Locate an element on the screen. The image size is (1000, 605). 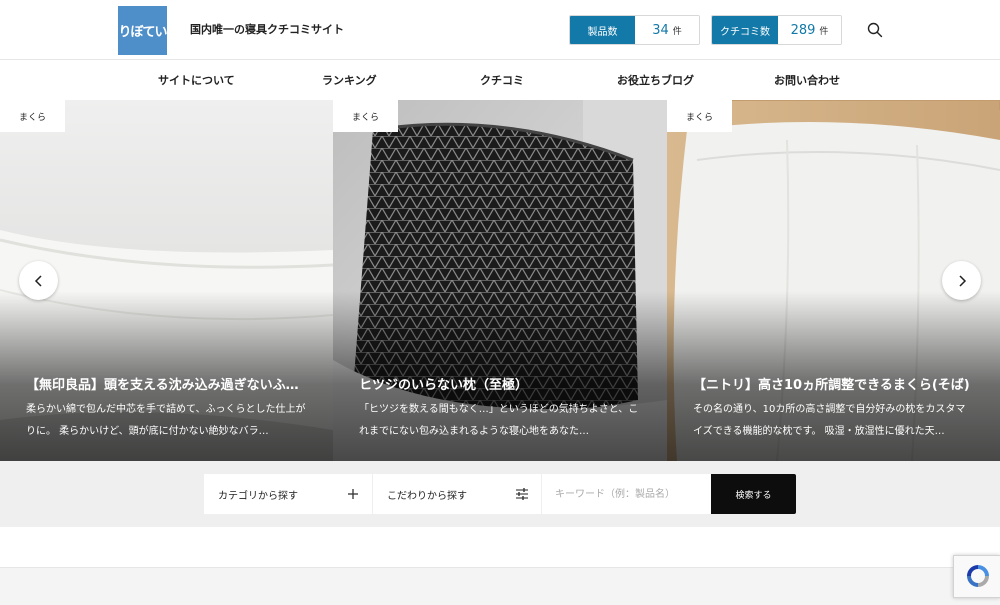
product-count-number: 34 is located at coordinates (660, 30).